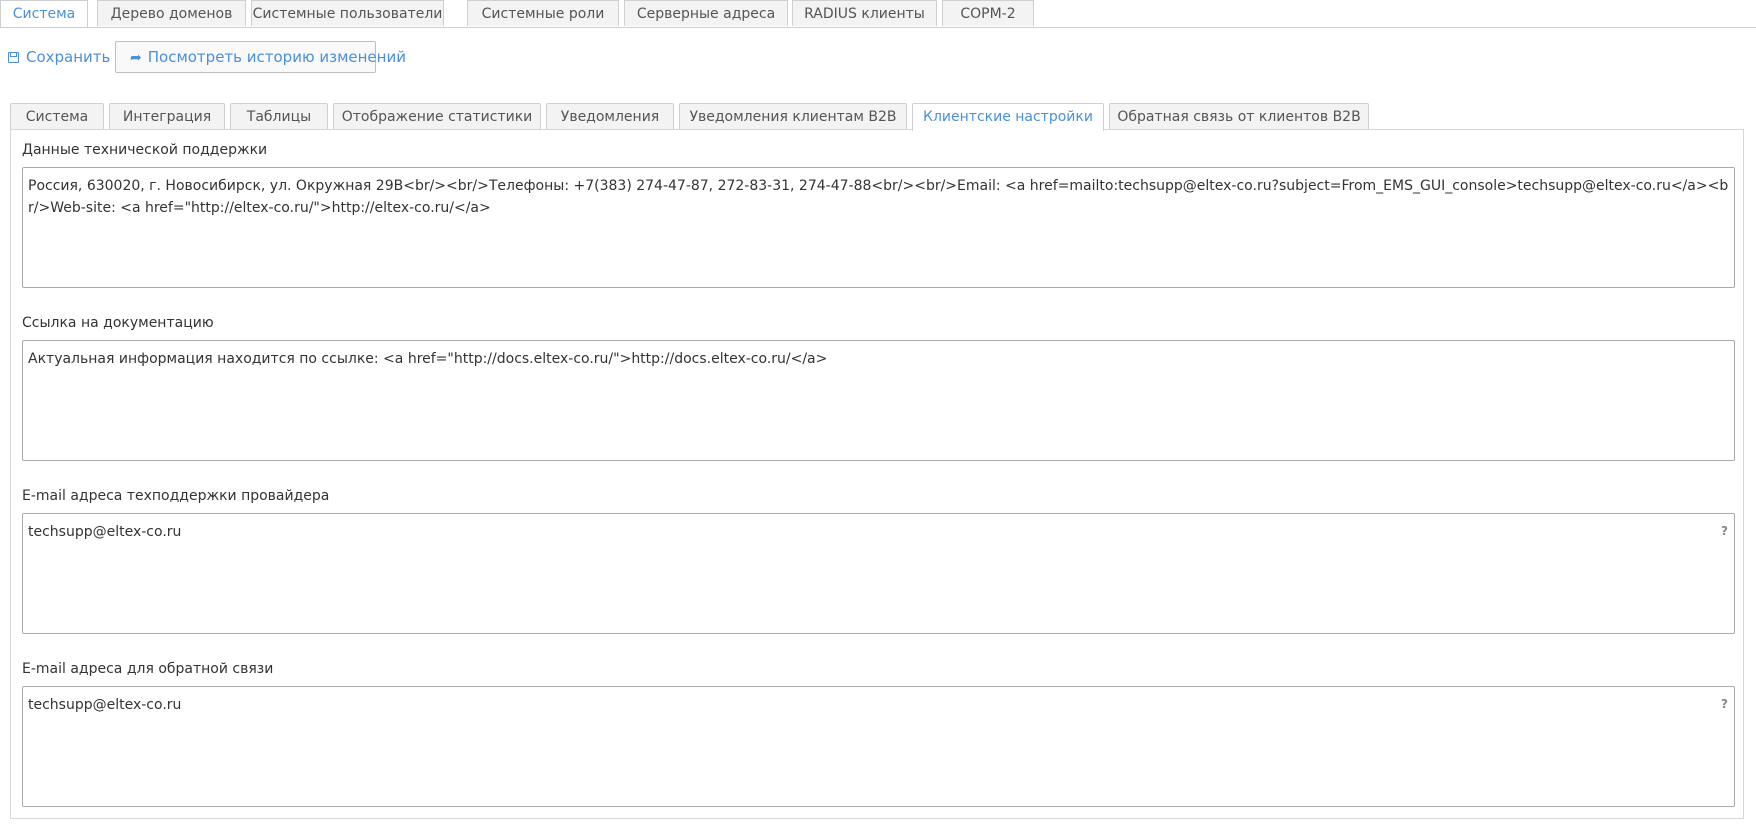 This screenshot has height=830, width=1756. What do you see at coordinates (44, 13) in the screenshot?
I see `top-tab-system: Система` at bounding box center [44, 13].